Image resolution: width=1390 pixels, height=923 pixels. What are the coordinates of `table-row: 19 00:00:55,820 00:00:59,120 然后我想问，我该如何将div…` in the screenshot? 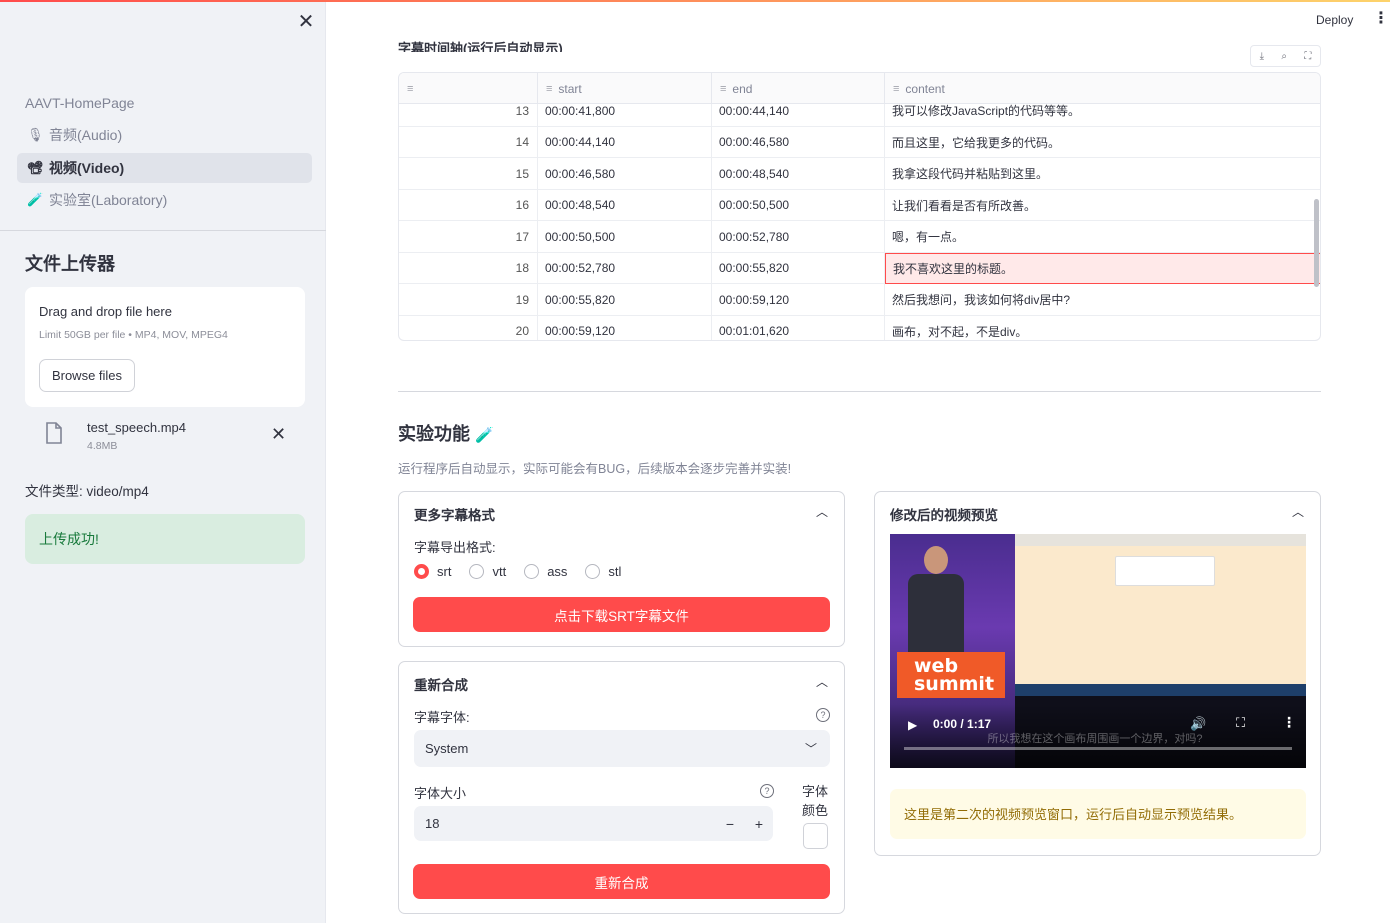 It's located at (859, 300).